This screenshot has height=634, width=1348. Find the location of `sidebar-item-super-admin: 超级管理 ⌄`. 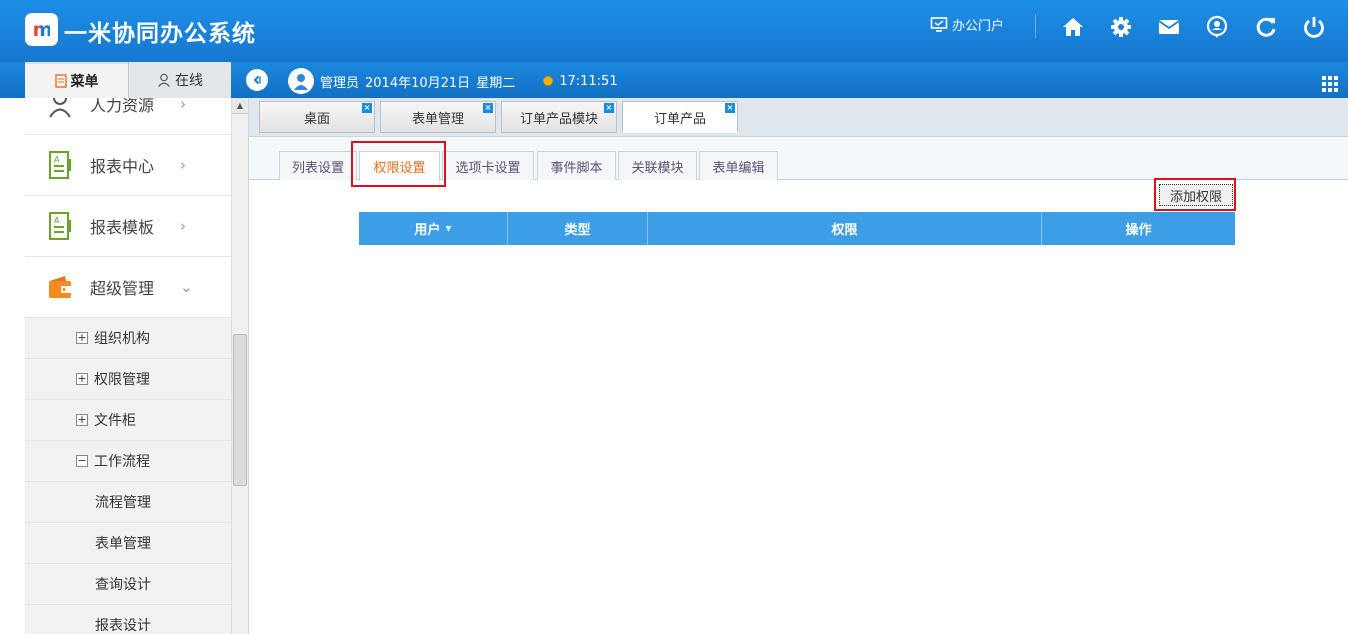

sidebar-item-super-admin: 超级管理 ⌄ is located at coordinates (128, 287).